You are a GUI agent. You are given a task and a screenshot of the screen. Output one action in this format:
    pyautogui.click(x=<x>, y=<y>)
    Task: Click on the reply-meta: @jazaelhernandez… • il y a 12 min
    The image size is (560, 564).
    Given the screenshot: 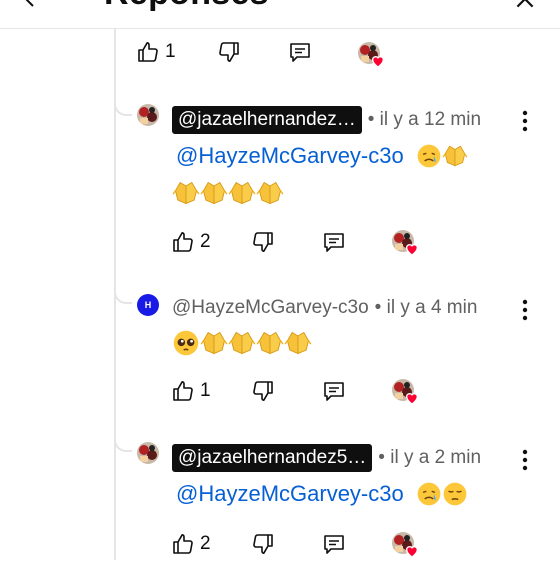 What is the action you would take?
    pyautogui.click(x=326, y=120)
    